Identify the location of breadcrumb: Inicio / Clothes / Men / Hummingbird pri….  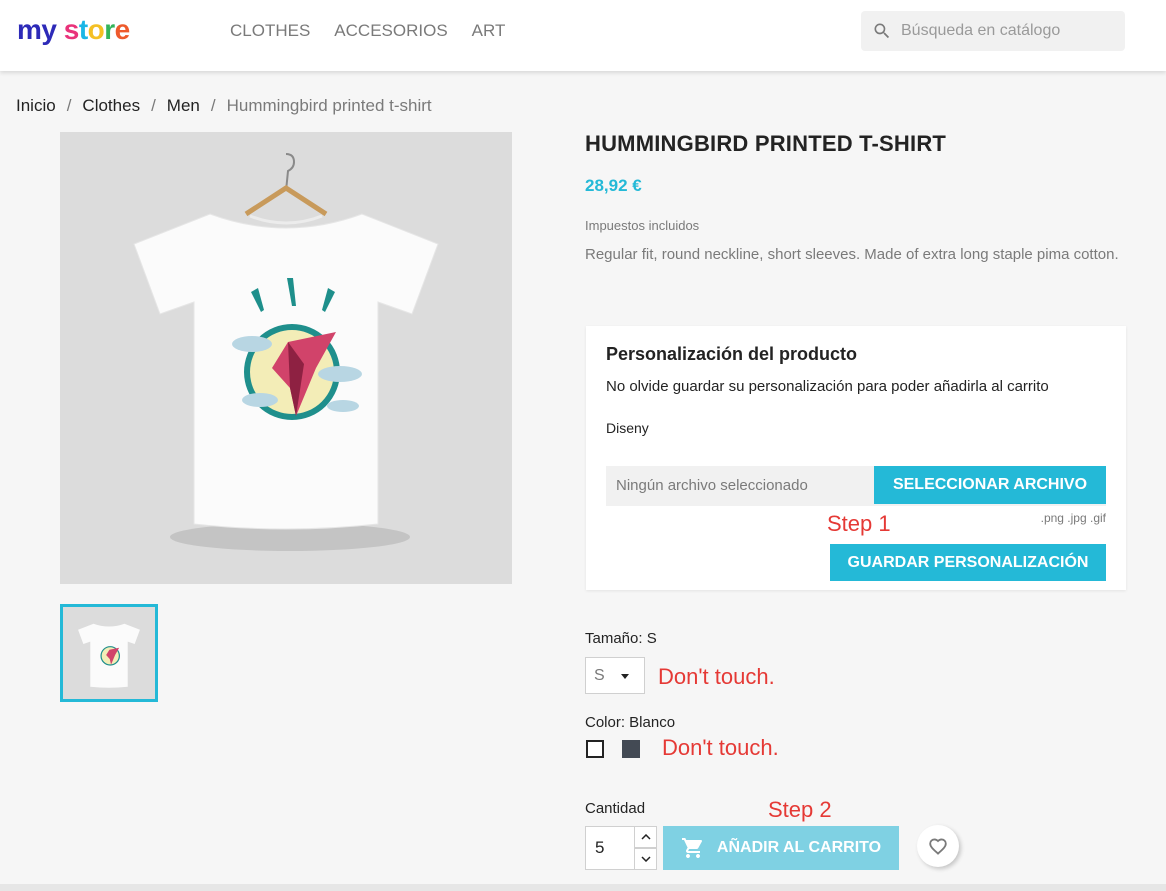
(224, 106).